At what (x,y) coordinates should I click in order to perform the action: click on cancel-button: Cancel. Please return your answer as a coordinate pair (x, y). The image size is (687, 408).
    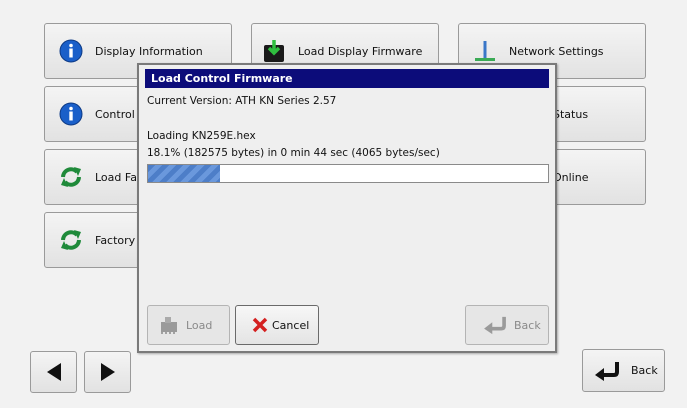
    Looking at the image, I should click on (277, 325).